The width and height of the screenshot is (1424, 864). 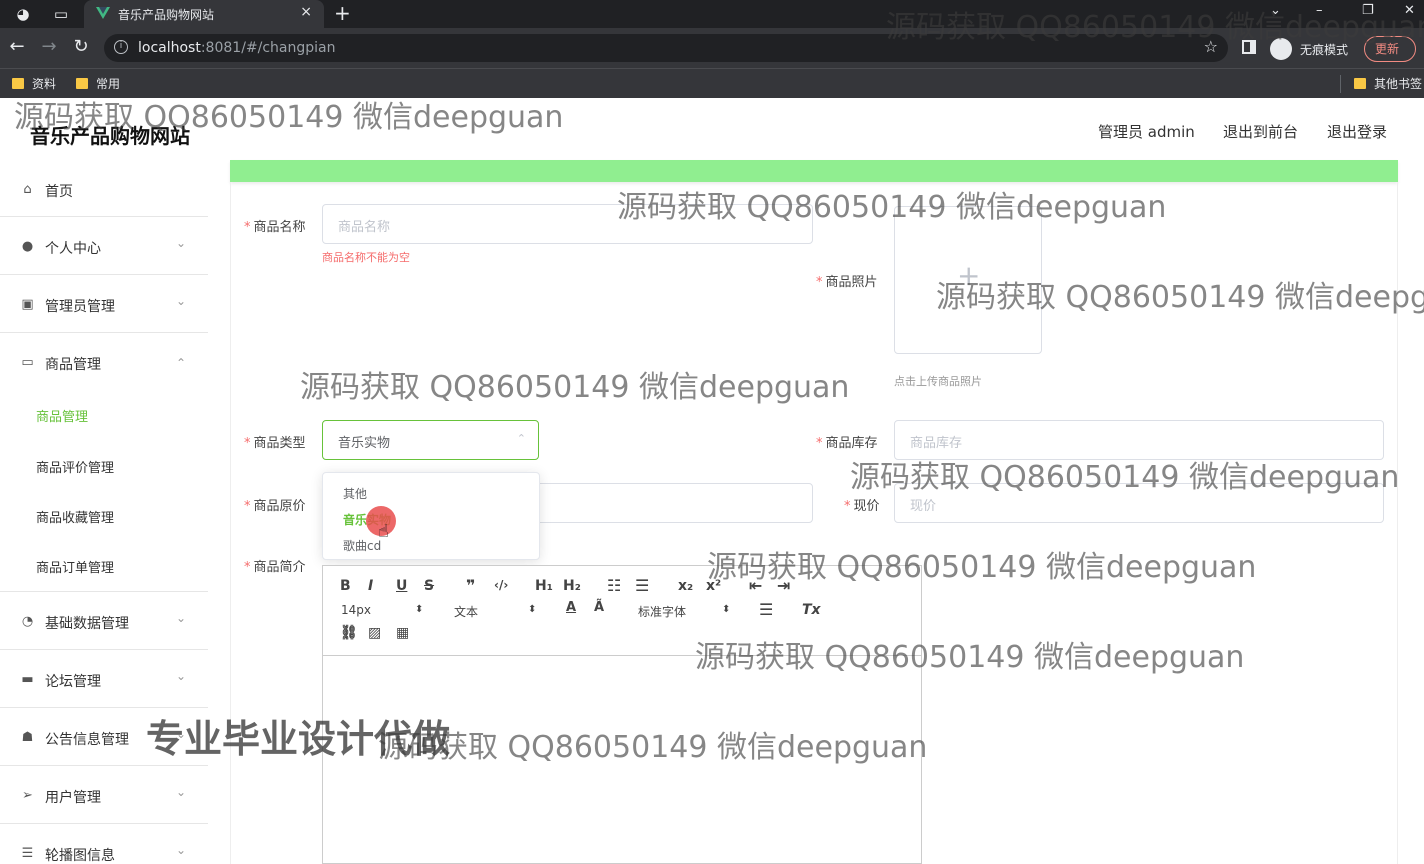 I want to click on font-size-select: 14px ⬍, so click(x=383, y=610).